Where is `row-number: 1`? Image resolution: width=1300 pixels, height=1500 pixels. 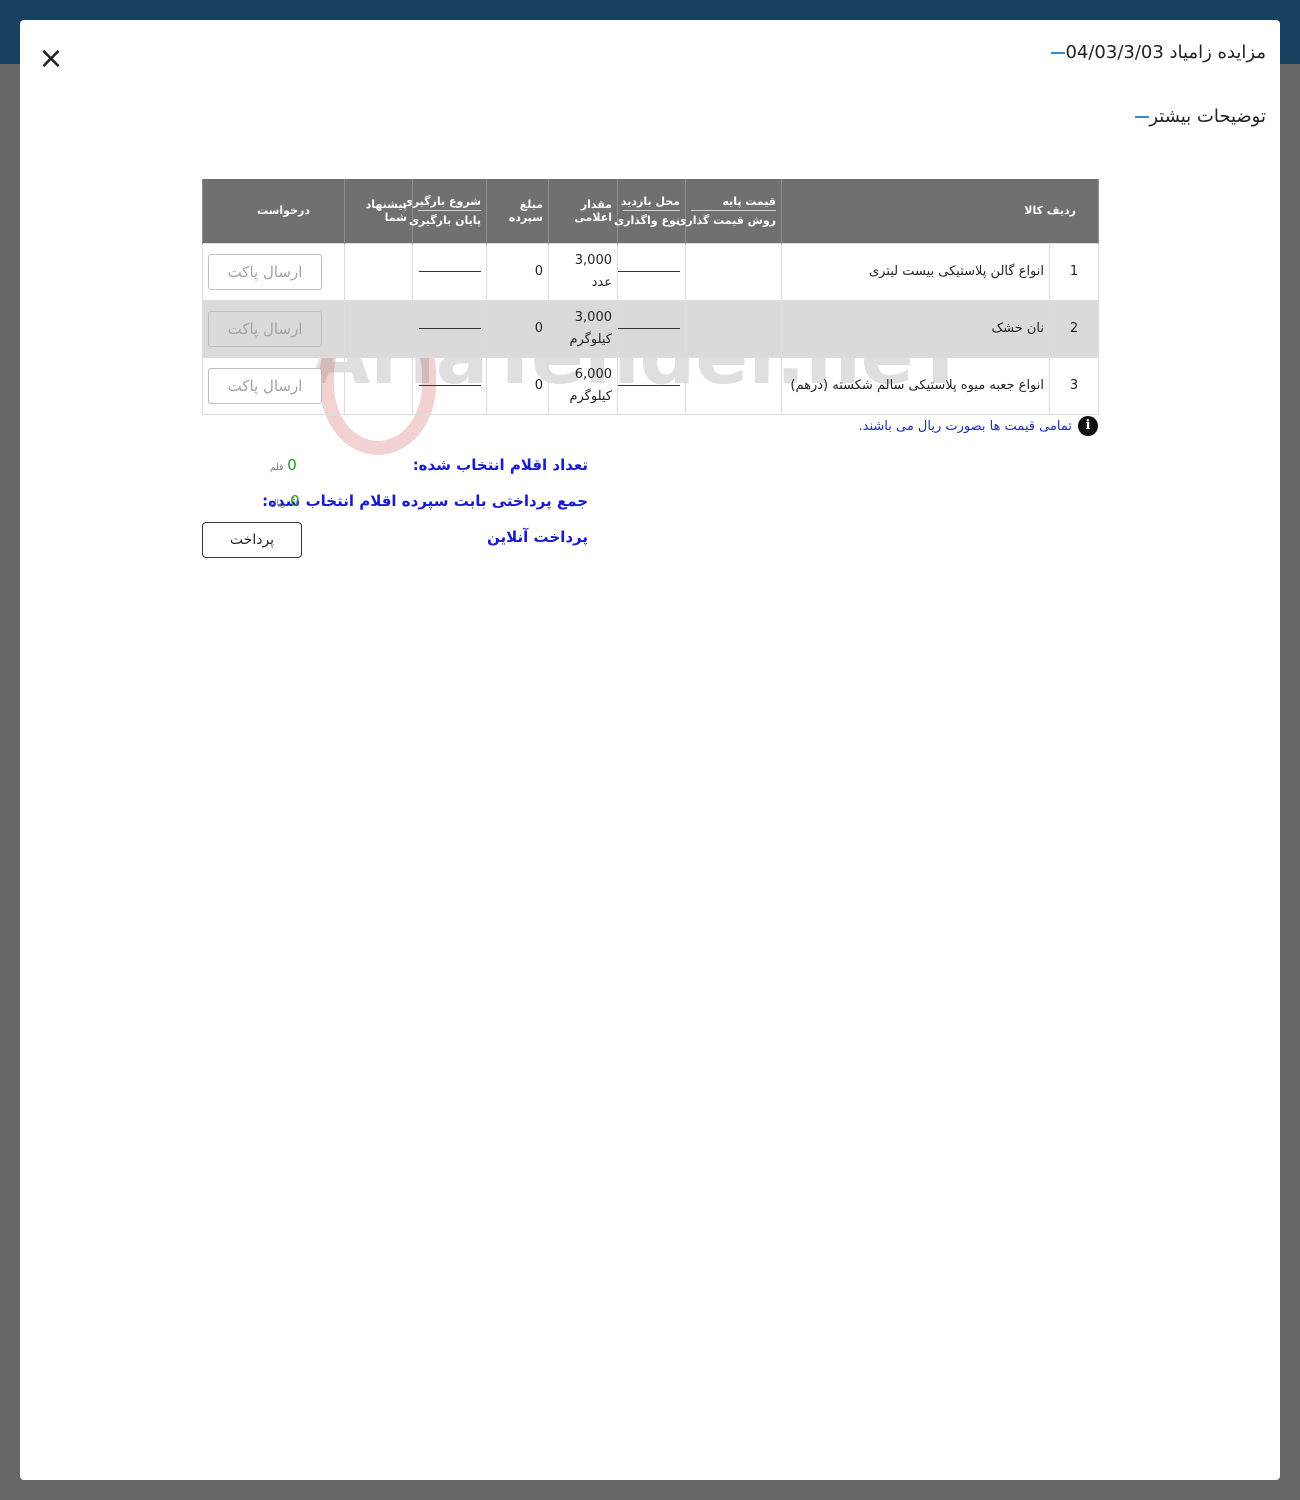
row-number: 1 is located at coordinates (1074, 271).